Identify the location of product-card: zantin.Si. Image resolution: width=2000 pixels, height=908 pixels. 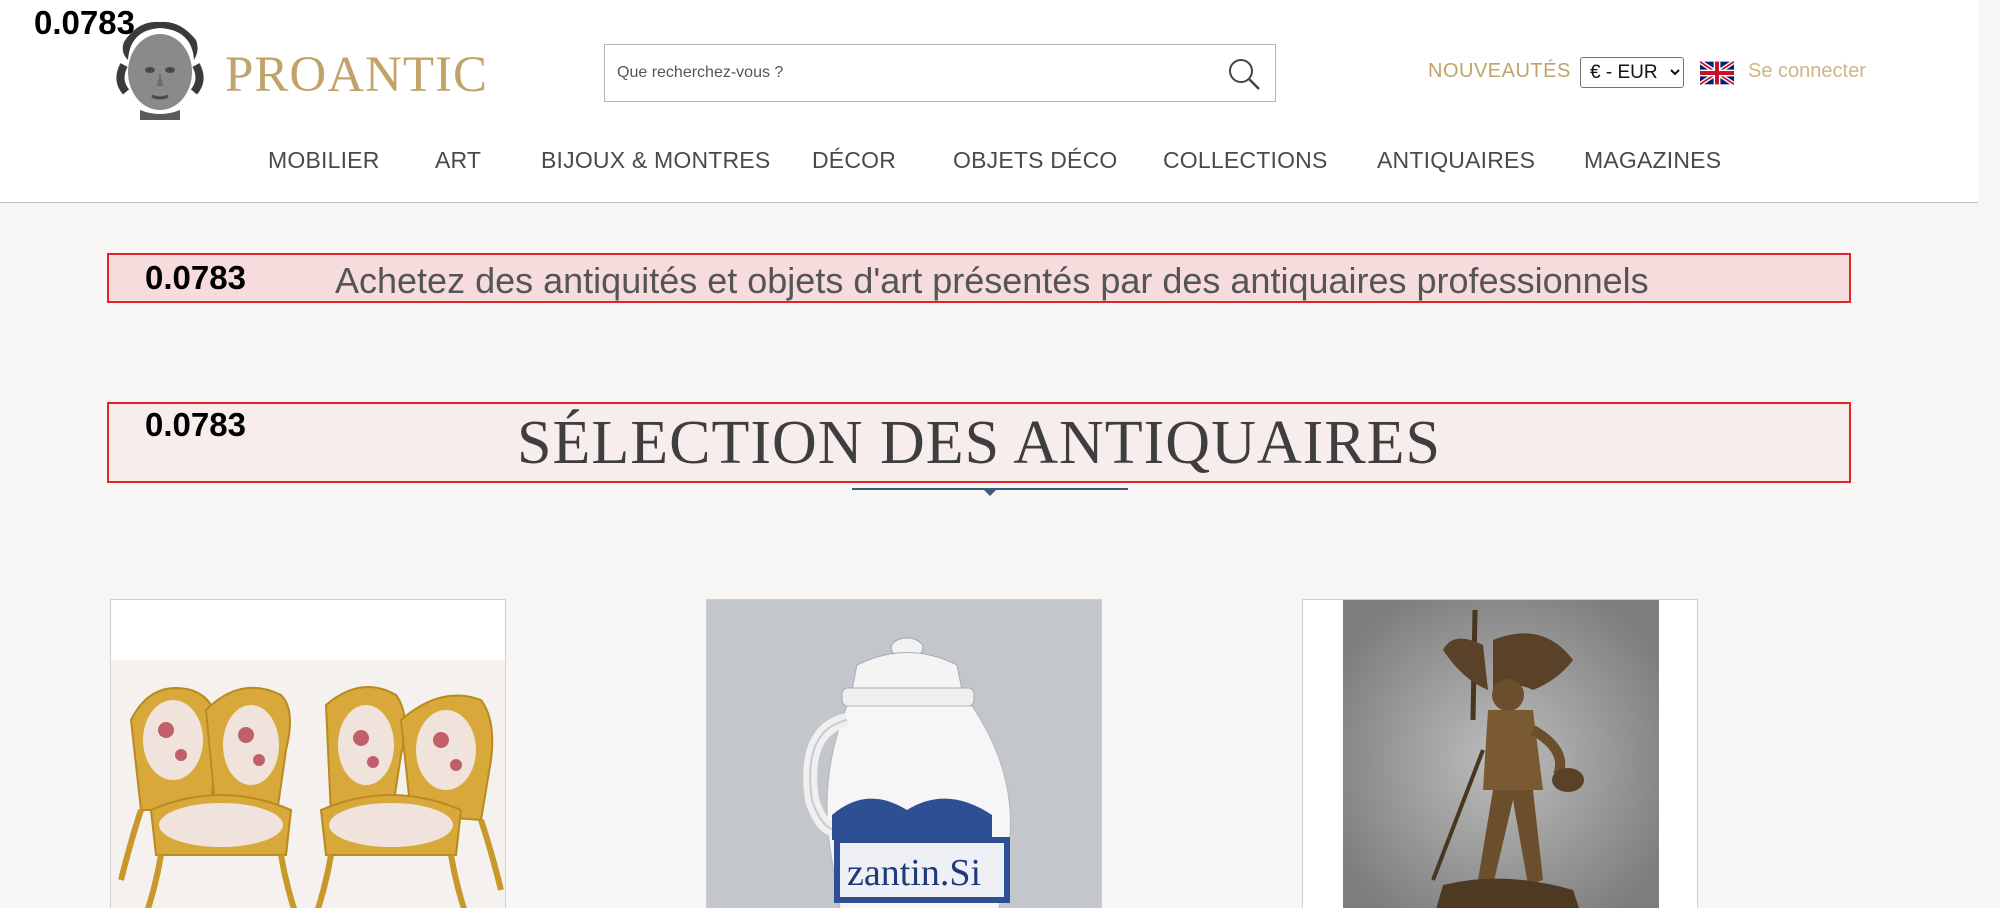
(904, 753).